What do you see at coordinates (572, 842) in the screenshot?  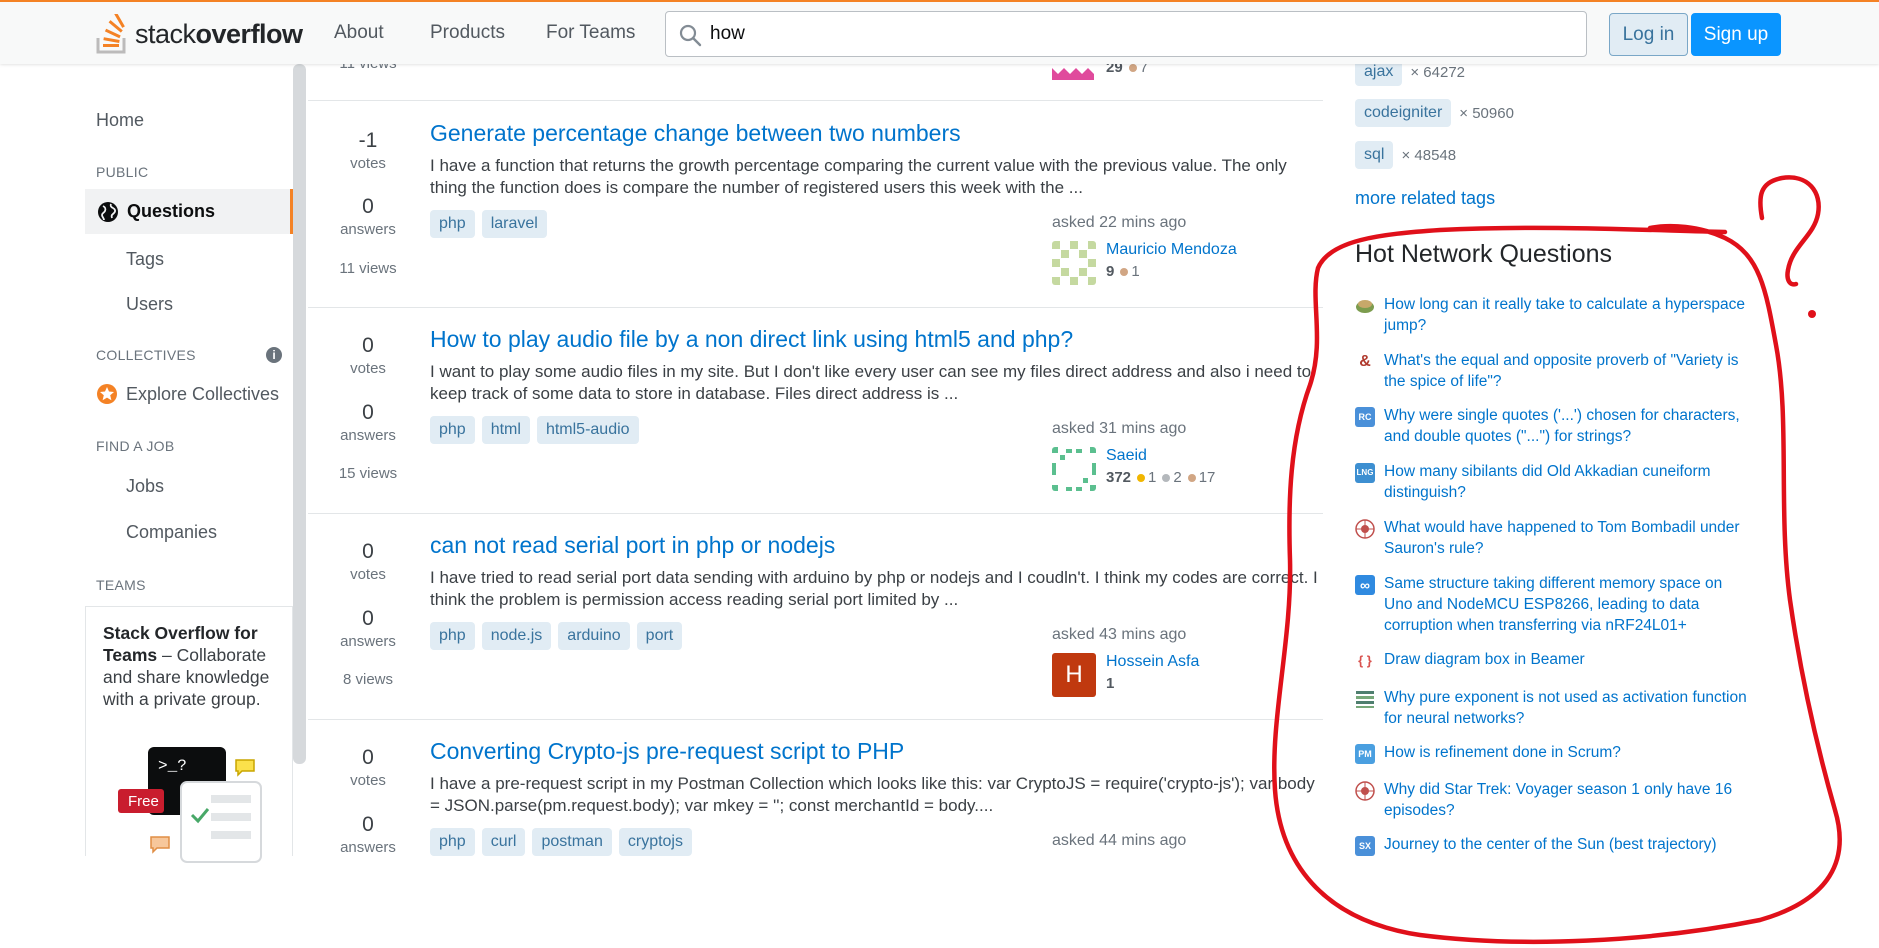 I see `tag-postman: postman` at bounding box center [572, 842].